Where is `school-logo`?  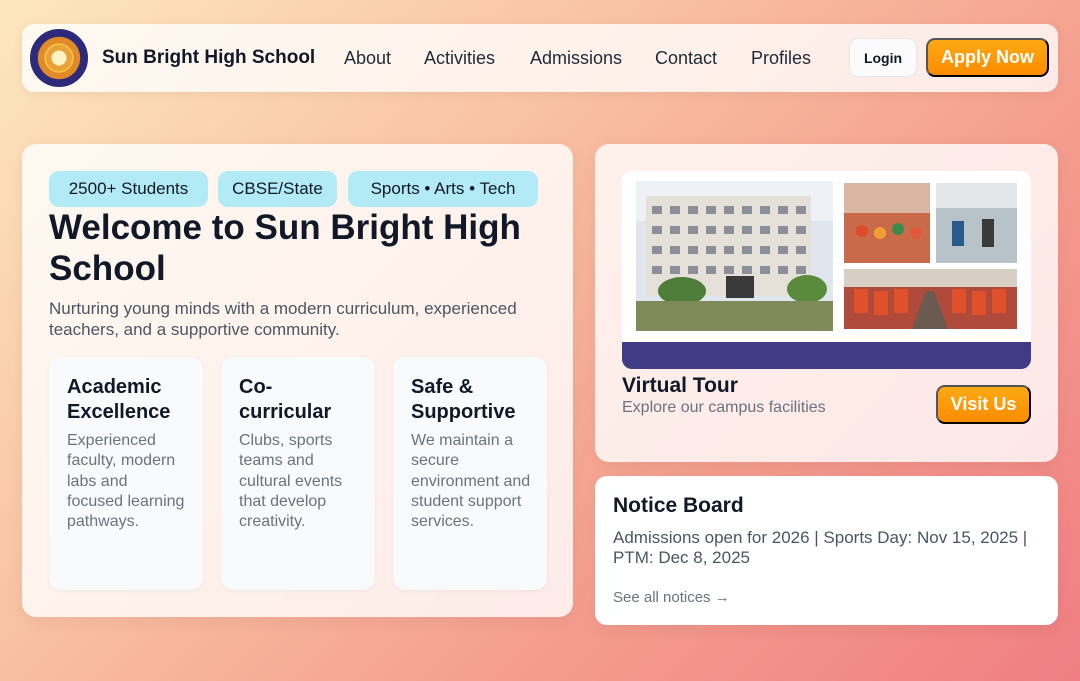 school-logo is located at coordinates (59, 58).